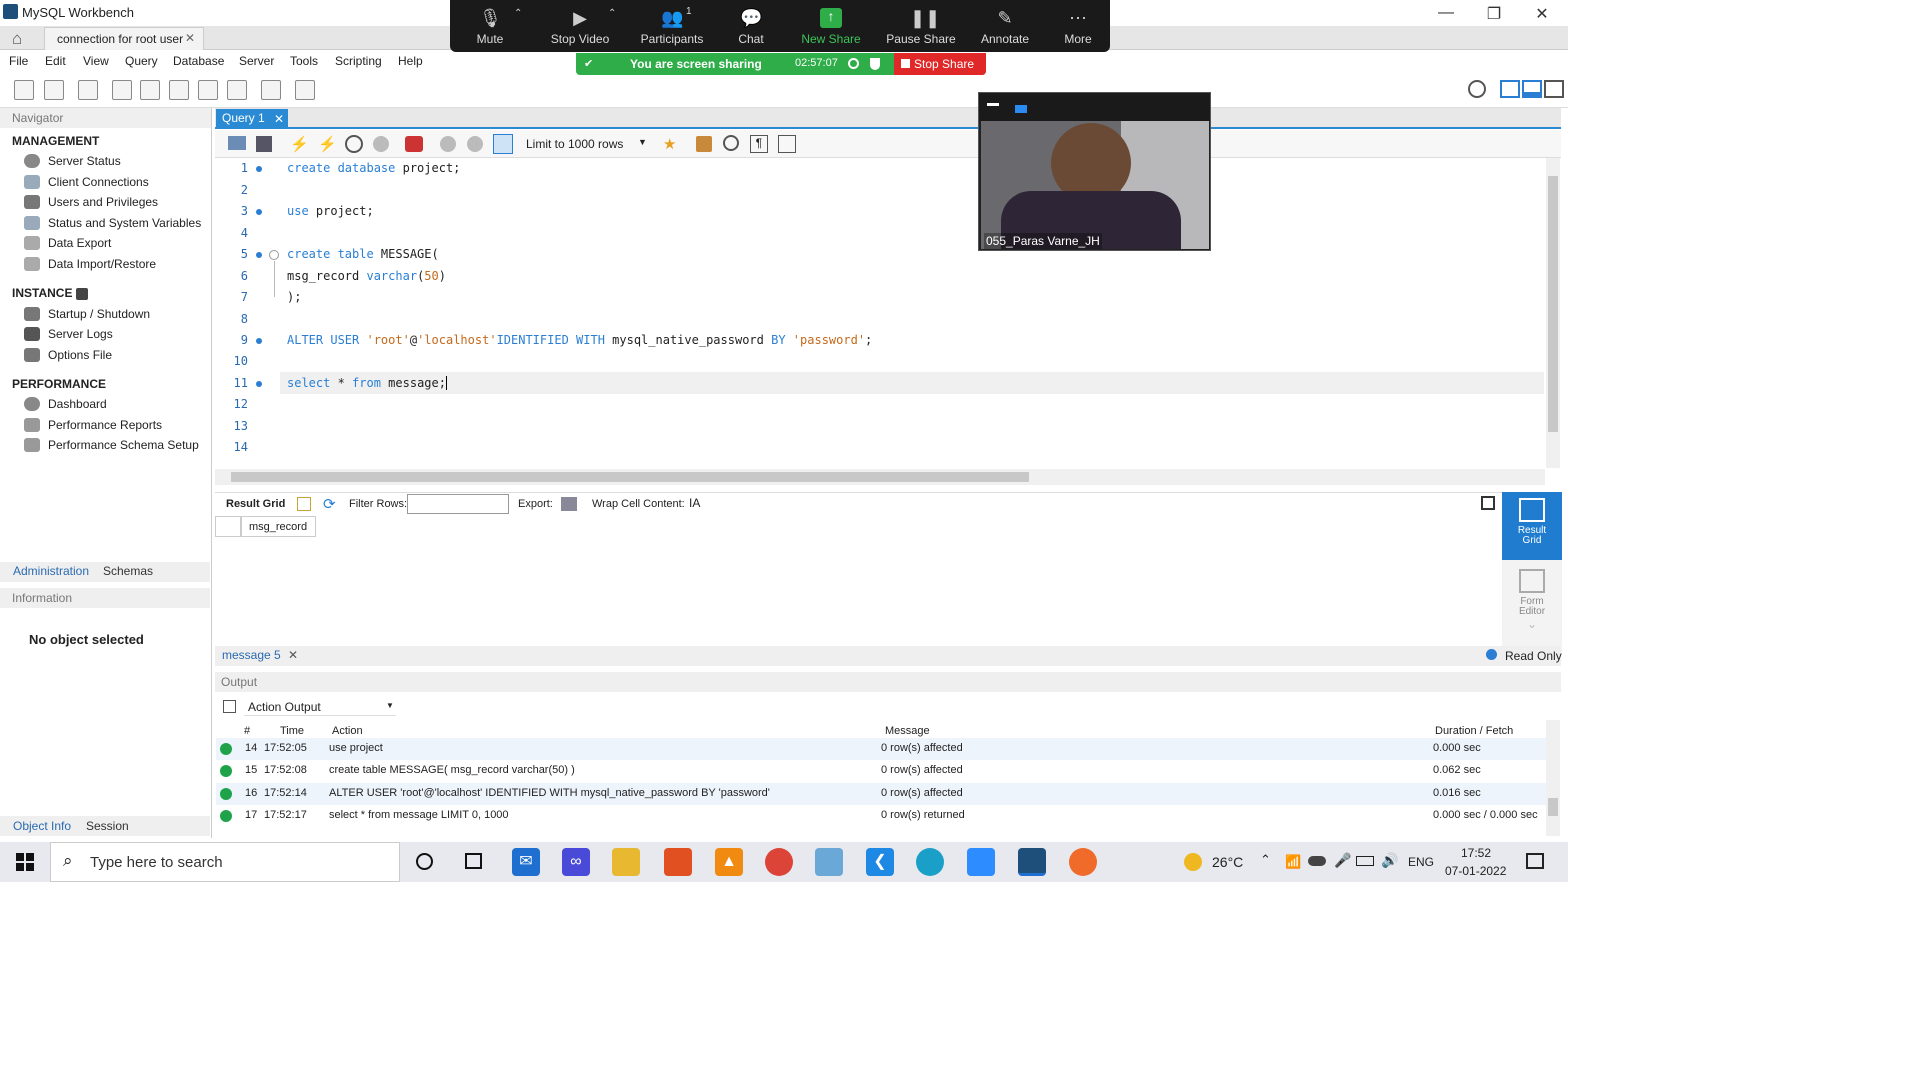 The height and width of the screenshot is (1080, 1920). I want to click on output-type-select: Action Output ▼, so click(320, 707).